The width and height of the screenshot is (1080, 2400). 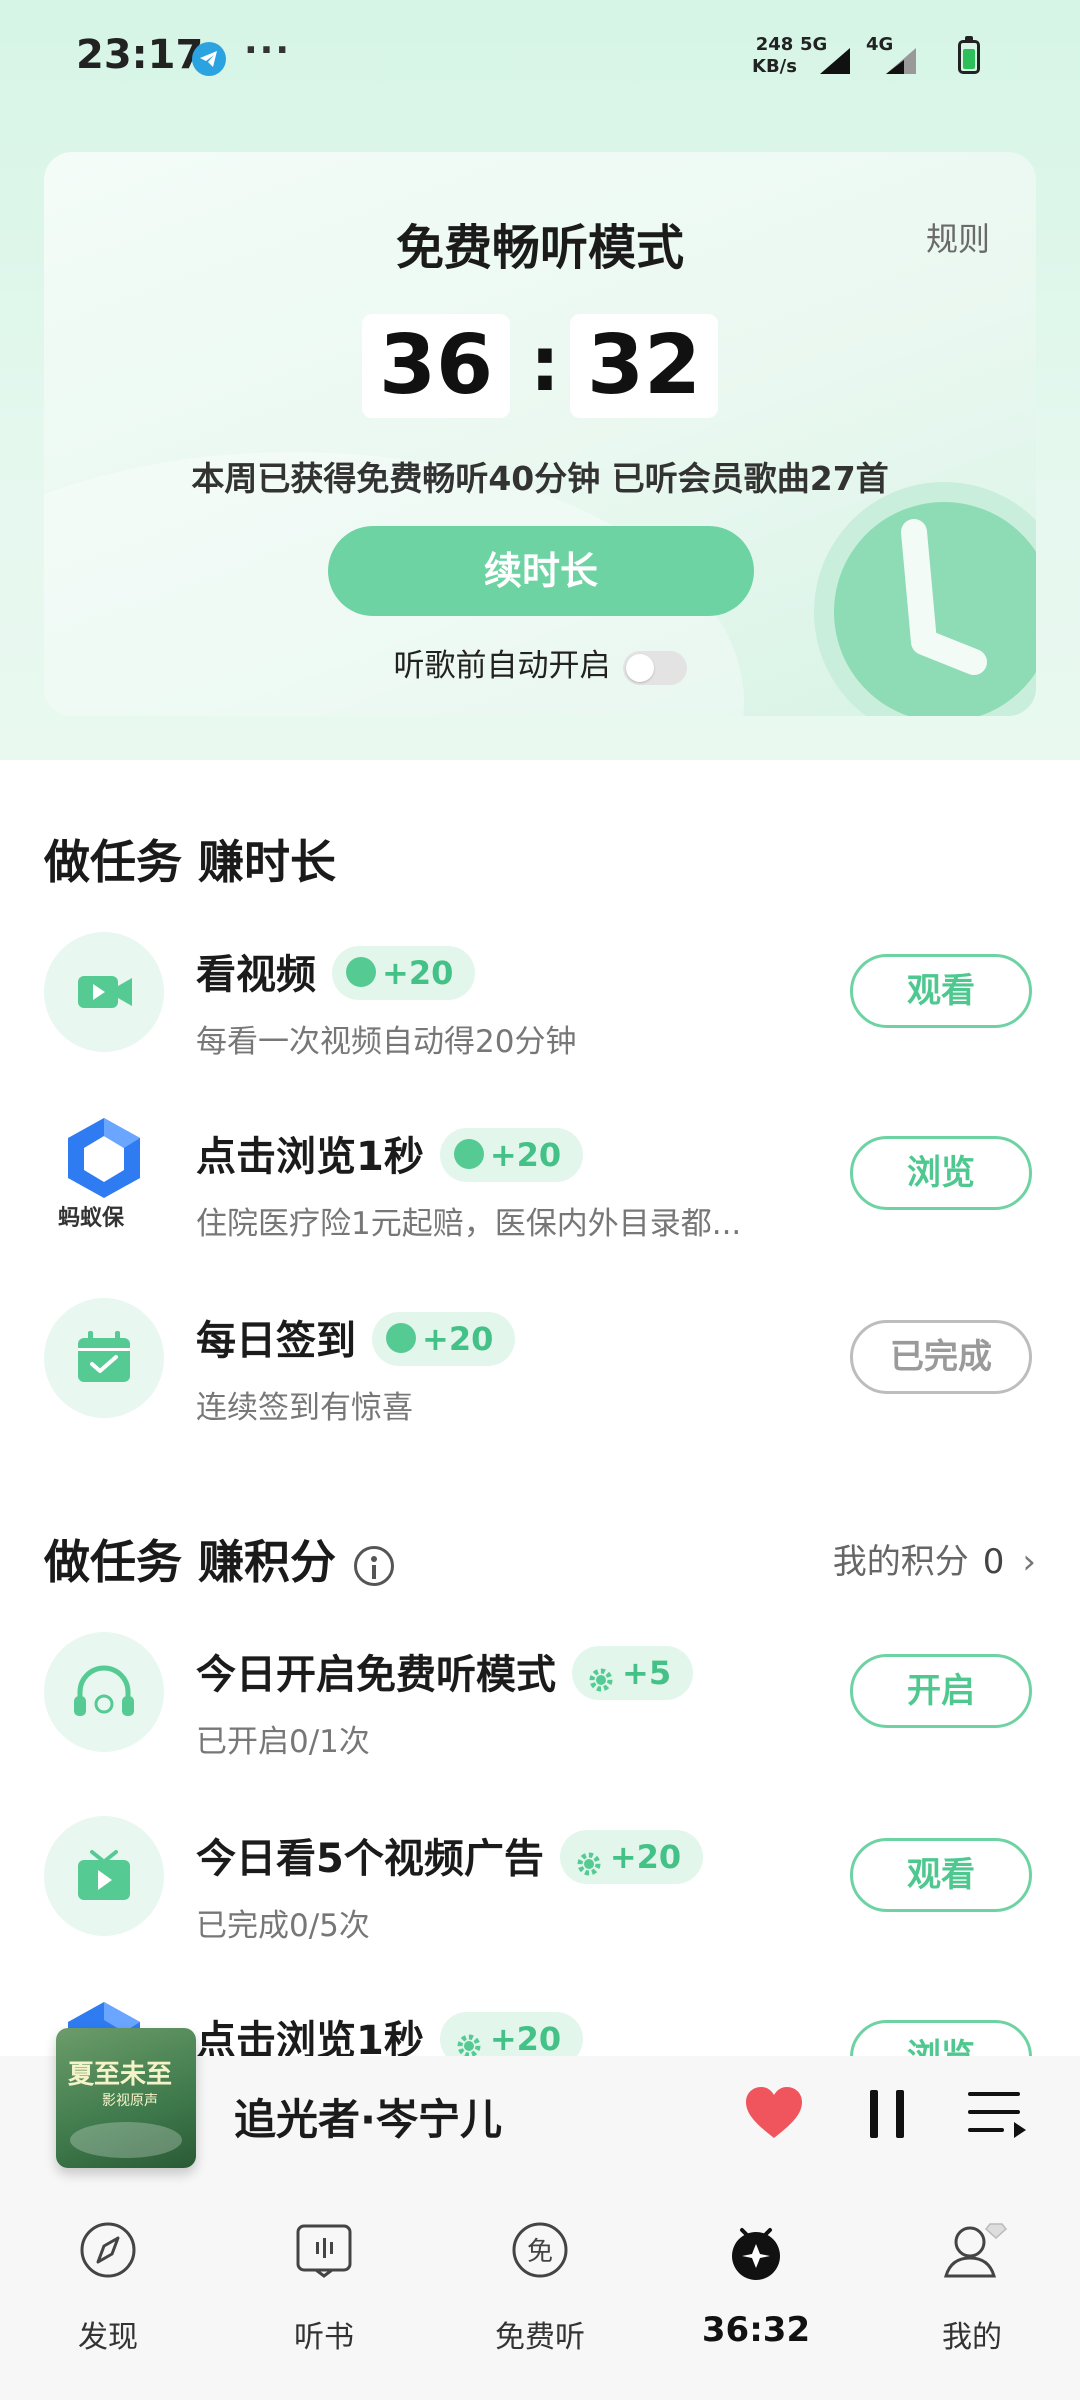 What do you see at coordinates (374, 1565) in the screenshot?
I see `info-icon` at bounding box center [374, 1565].